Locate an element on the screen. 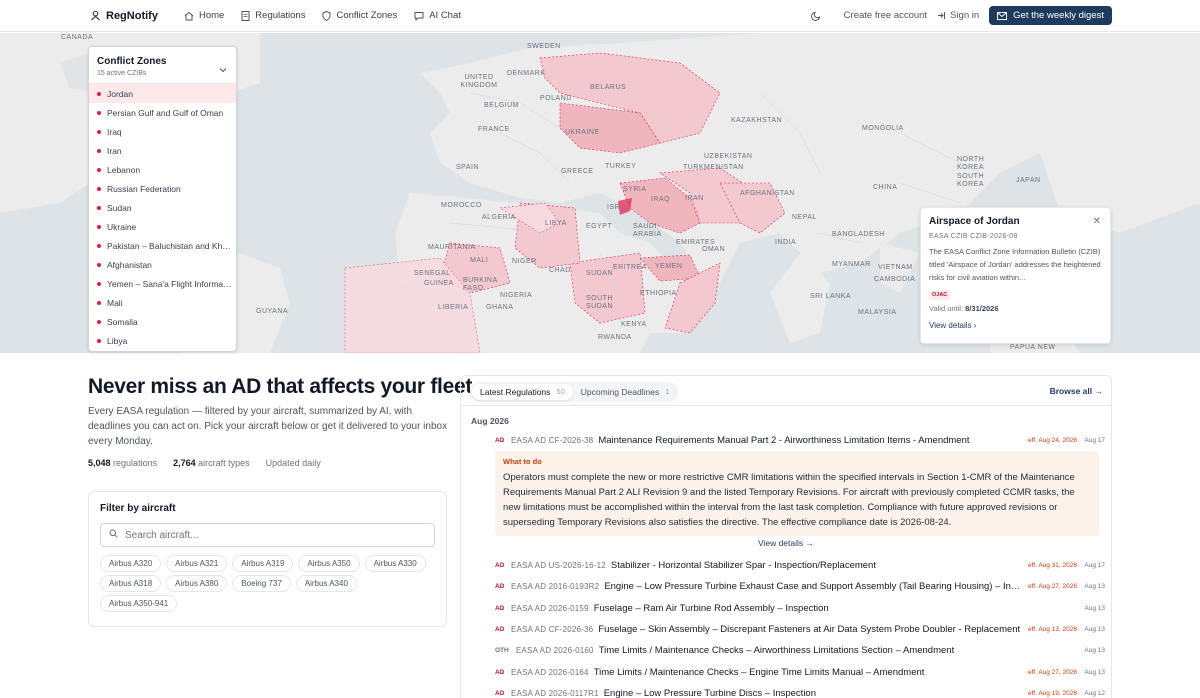 This screenshot has height=698, width=1200. conflict-zone-item: Somalia is located at coordinates (162, 321).